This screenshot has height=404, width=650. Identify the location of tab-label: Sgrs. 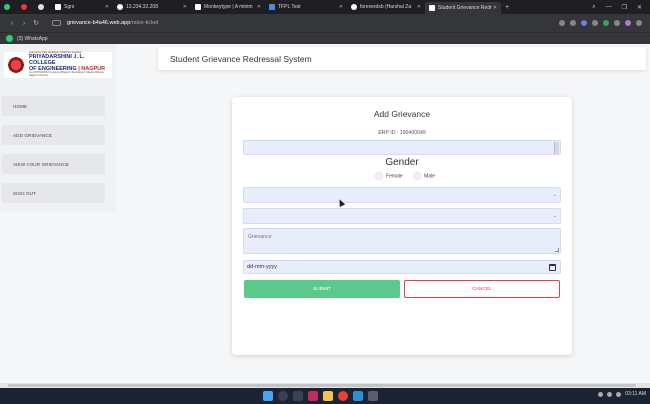
(69, 7).